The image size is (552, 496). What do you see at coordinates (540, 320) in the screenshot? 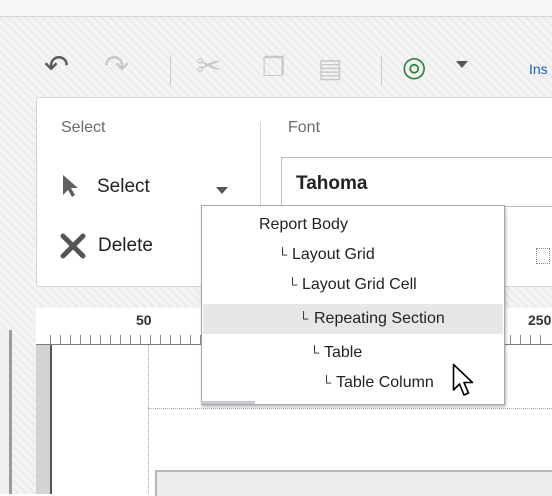
I see `ruler-label-250: 250` at bounding box center [540, 320].